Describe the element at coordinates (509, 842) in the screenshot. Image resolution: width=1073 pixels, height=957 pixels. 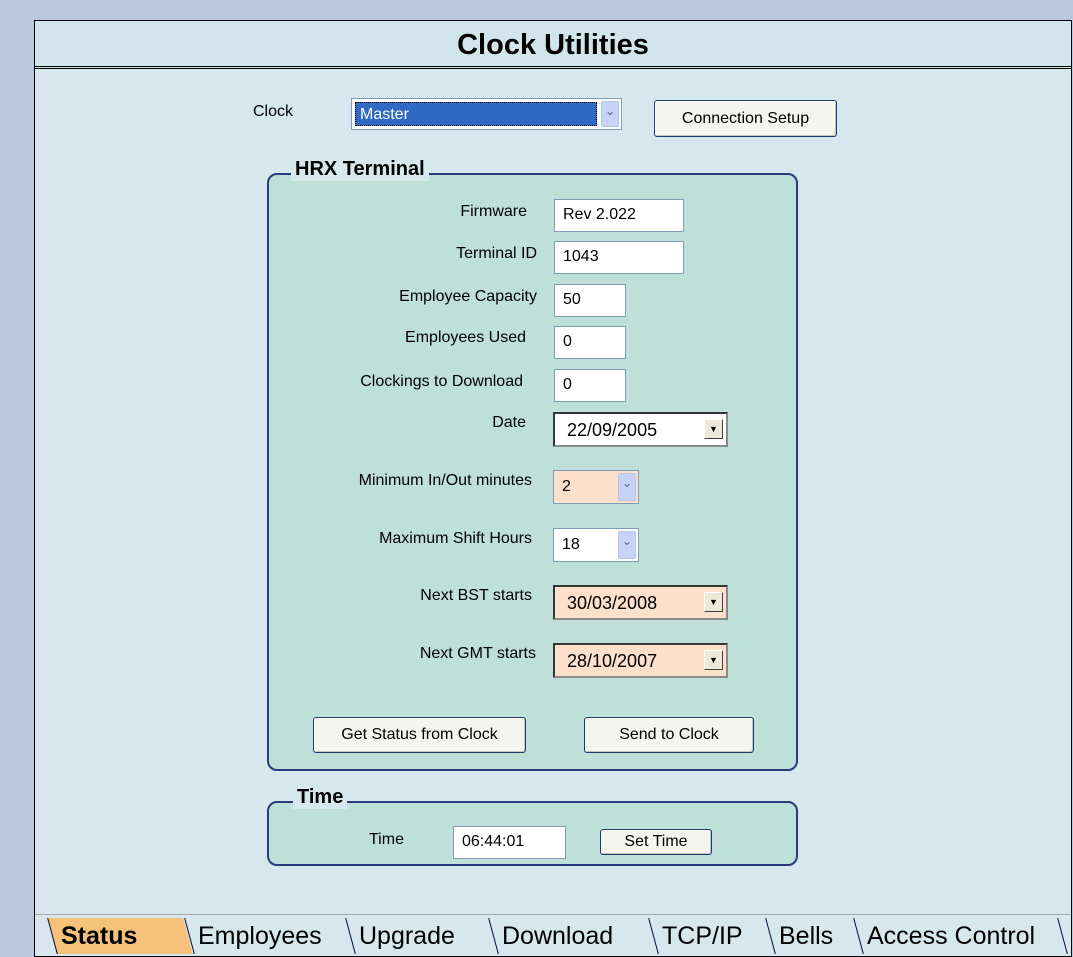
I see `time-field: 06:44:01` at that location.